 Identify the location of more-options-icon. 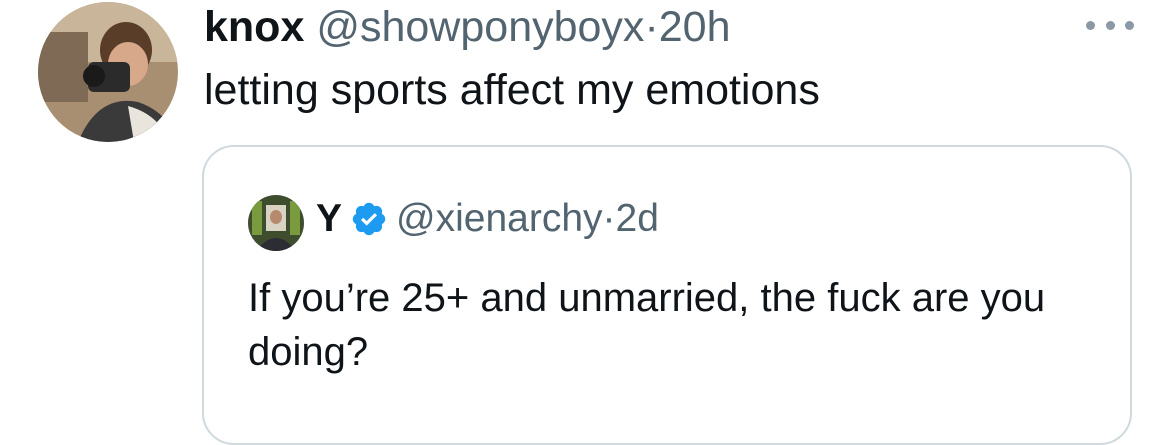
(1110, 25).